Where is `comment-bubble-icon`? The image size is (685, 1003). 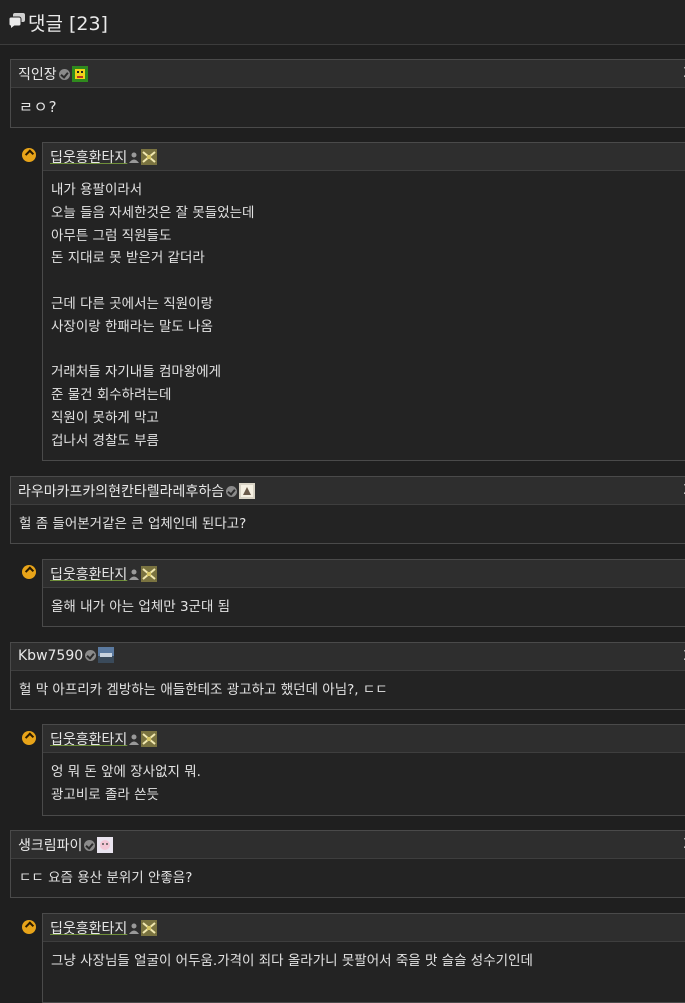
comment-bubble-icon is located at coordinates (17, 20).